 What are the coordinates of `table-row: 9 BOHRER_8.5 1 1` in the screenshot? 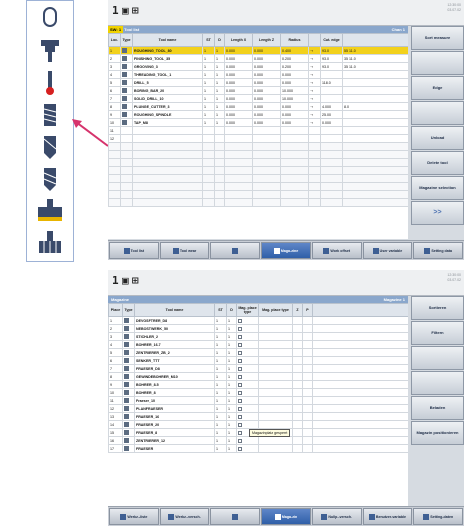 It's located at (258, 384).